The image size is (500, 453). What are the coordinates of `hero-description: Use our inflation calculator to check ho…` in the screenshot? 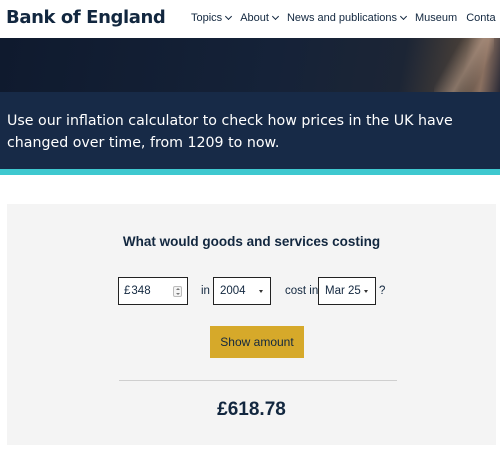 It's located at (230, 132).